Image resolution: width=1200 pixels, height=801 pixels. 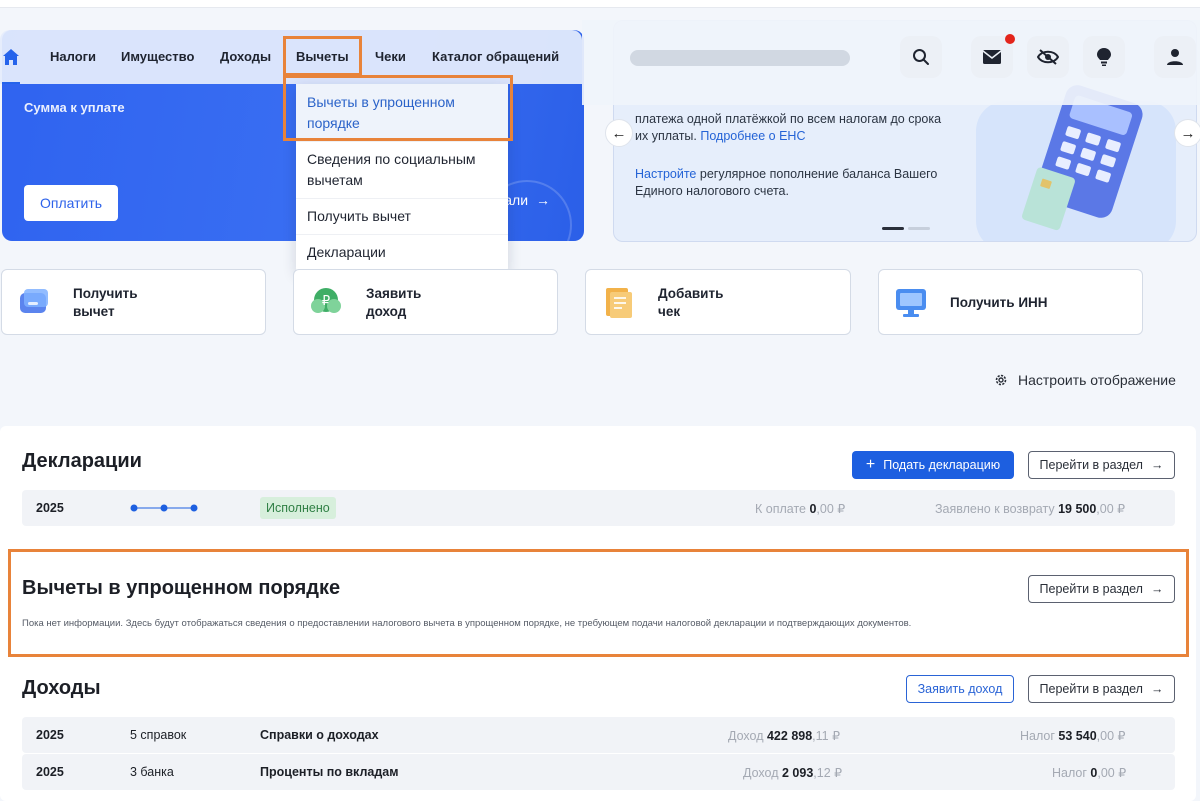 What do you see at coordinates (831, 509) in the screenshot?
I see `to-pay-fraction: ,00 ₽` at bounding box center [831, 509].